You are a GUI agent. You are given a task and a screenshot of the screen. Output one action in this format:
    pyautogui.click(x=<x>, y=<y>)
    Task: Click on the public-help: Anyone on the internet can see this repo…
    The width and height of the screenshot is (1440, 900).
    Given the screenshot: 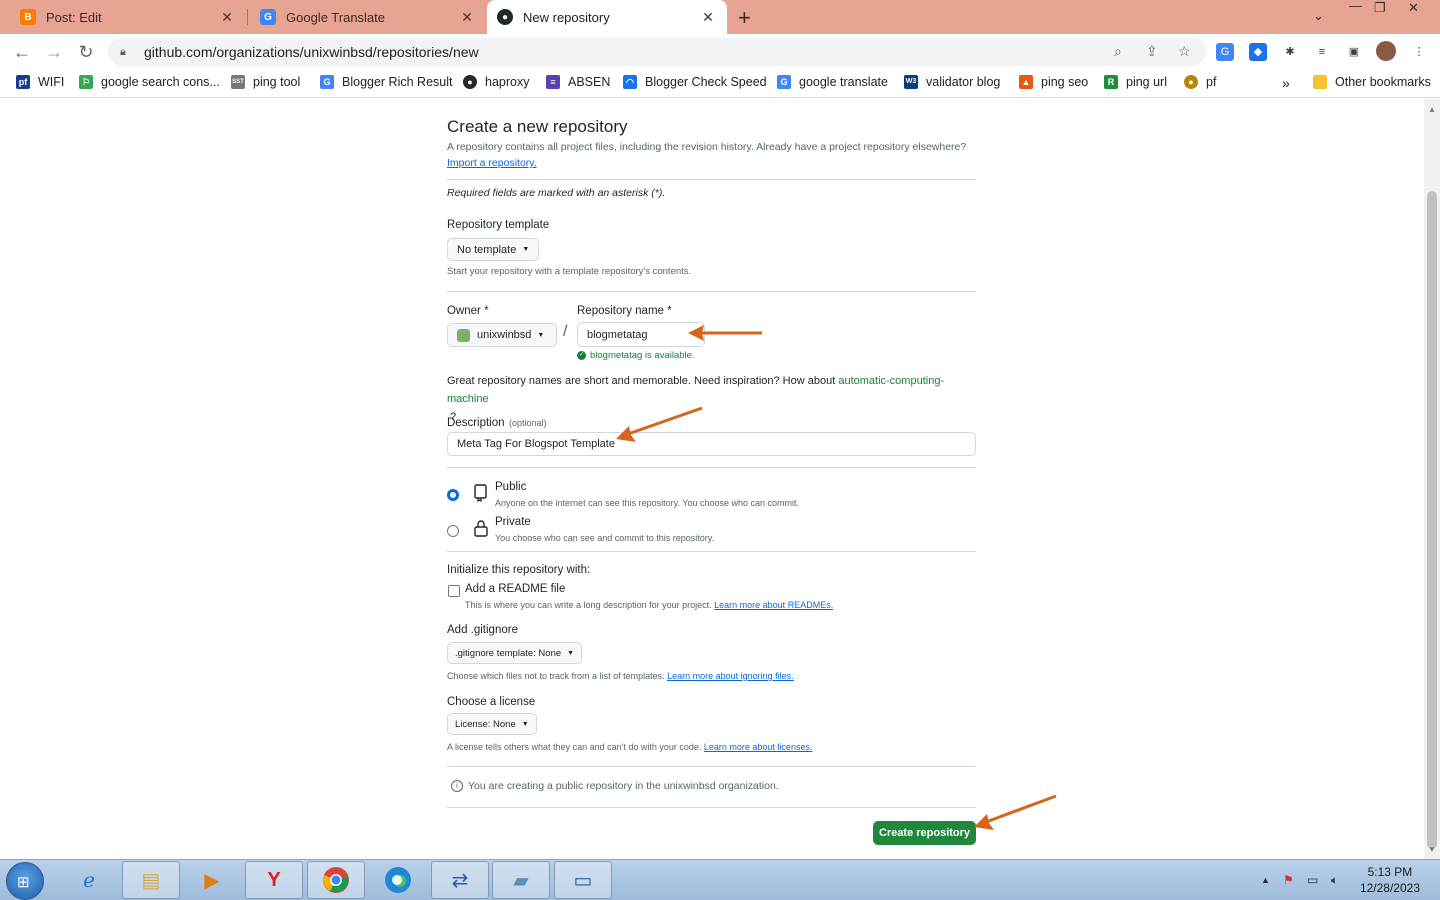 What is the action you would take?
    pyautogui.click(x=647, y=503)
    